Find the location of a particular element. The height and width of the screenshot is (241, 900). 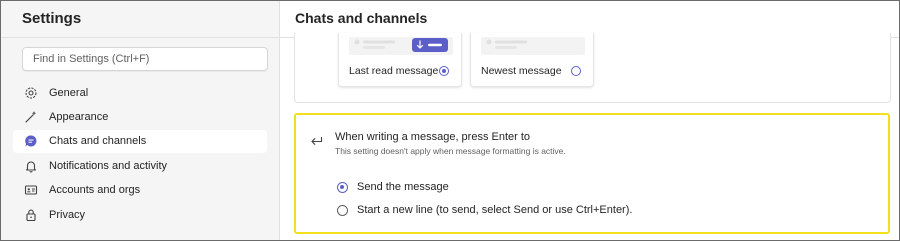

last-read-preview is located at coordinates (401, 46).